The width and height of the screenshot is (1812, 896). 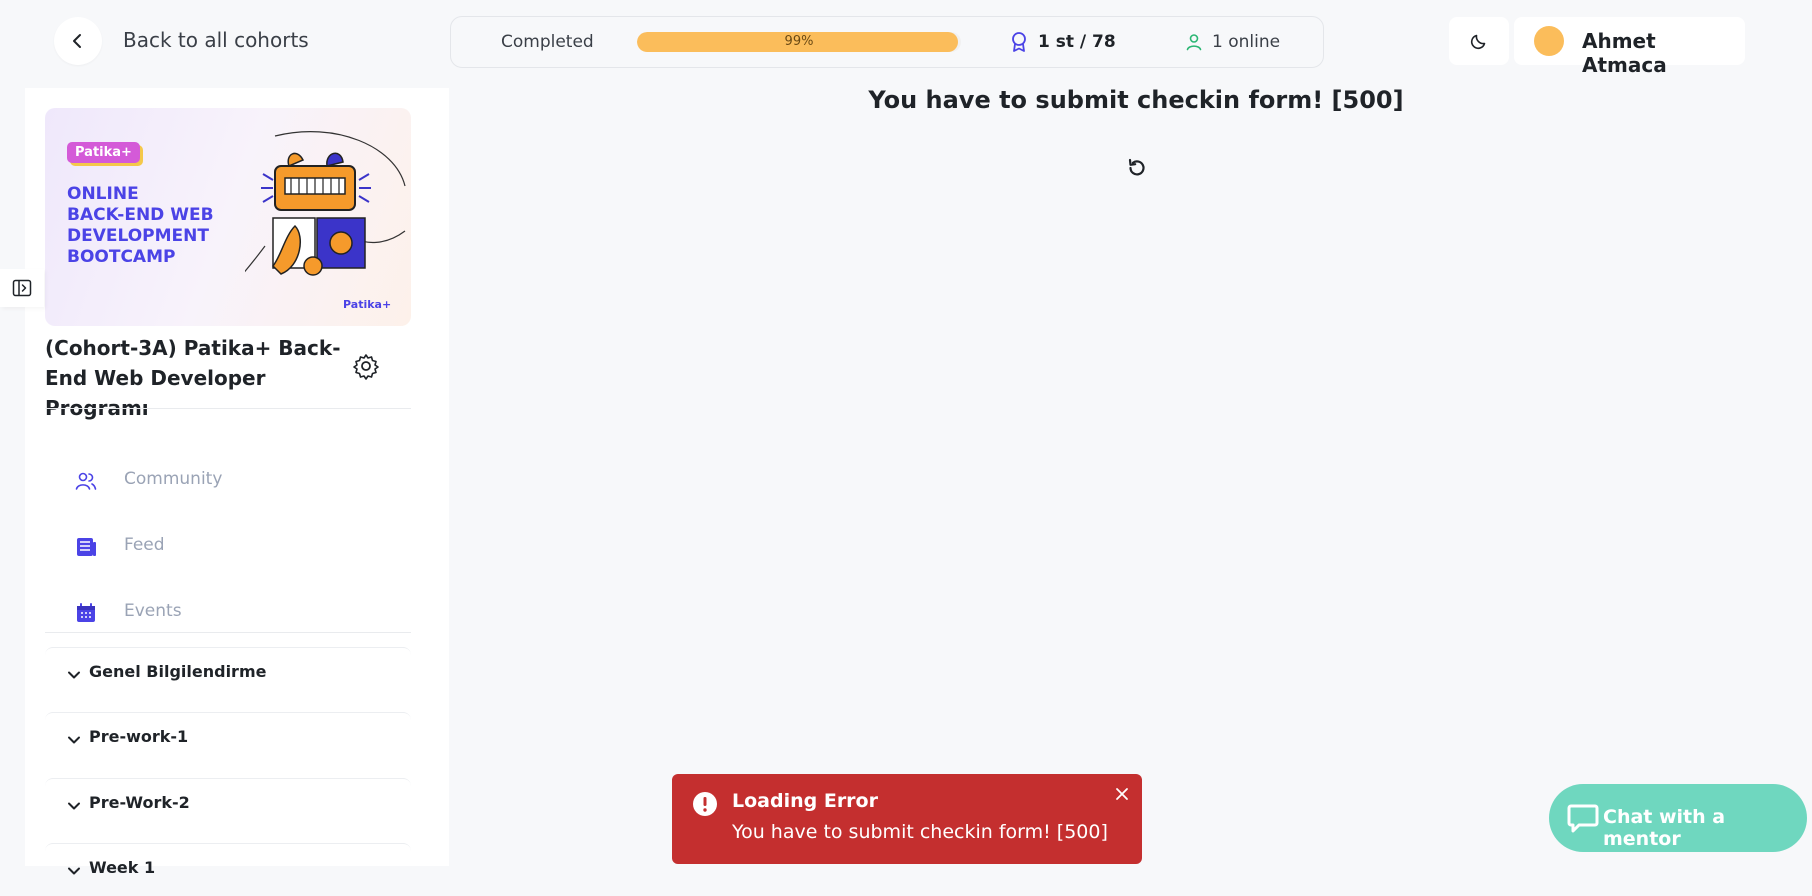 What do you see at coordinates (1019, 42) in the screenshot?
I see `award-icon` at bounding box center [1019, 42].